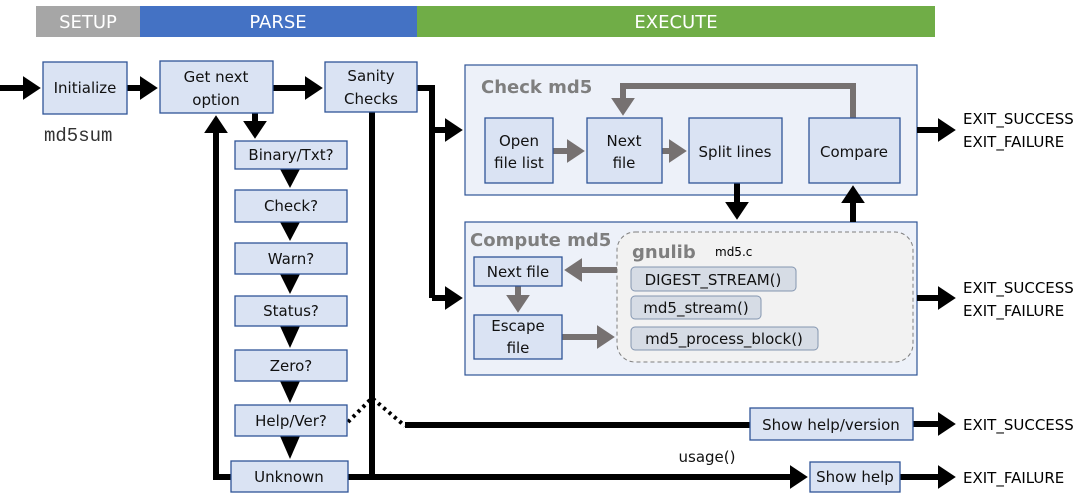 The image size is (1090, 500). Describe the element at coordinates (78, 136) in the screenshot. I see `program-name: md5sum` at that location.